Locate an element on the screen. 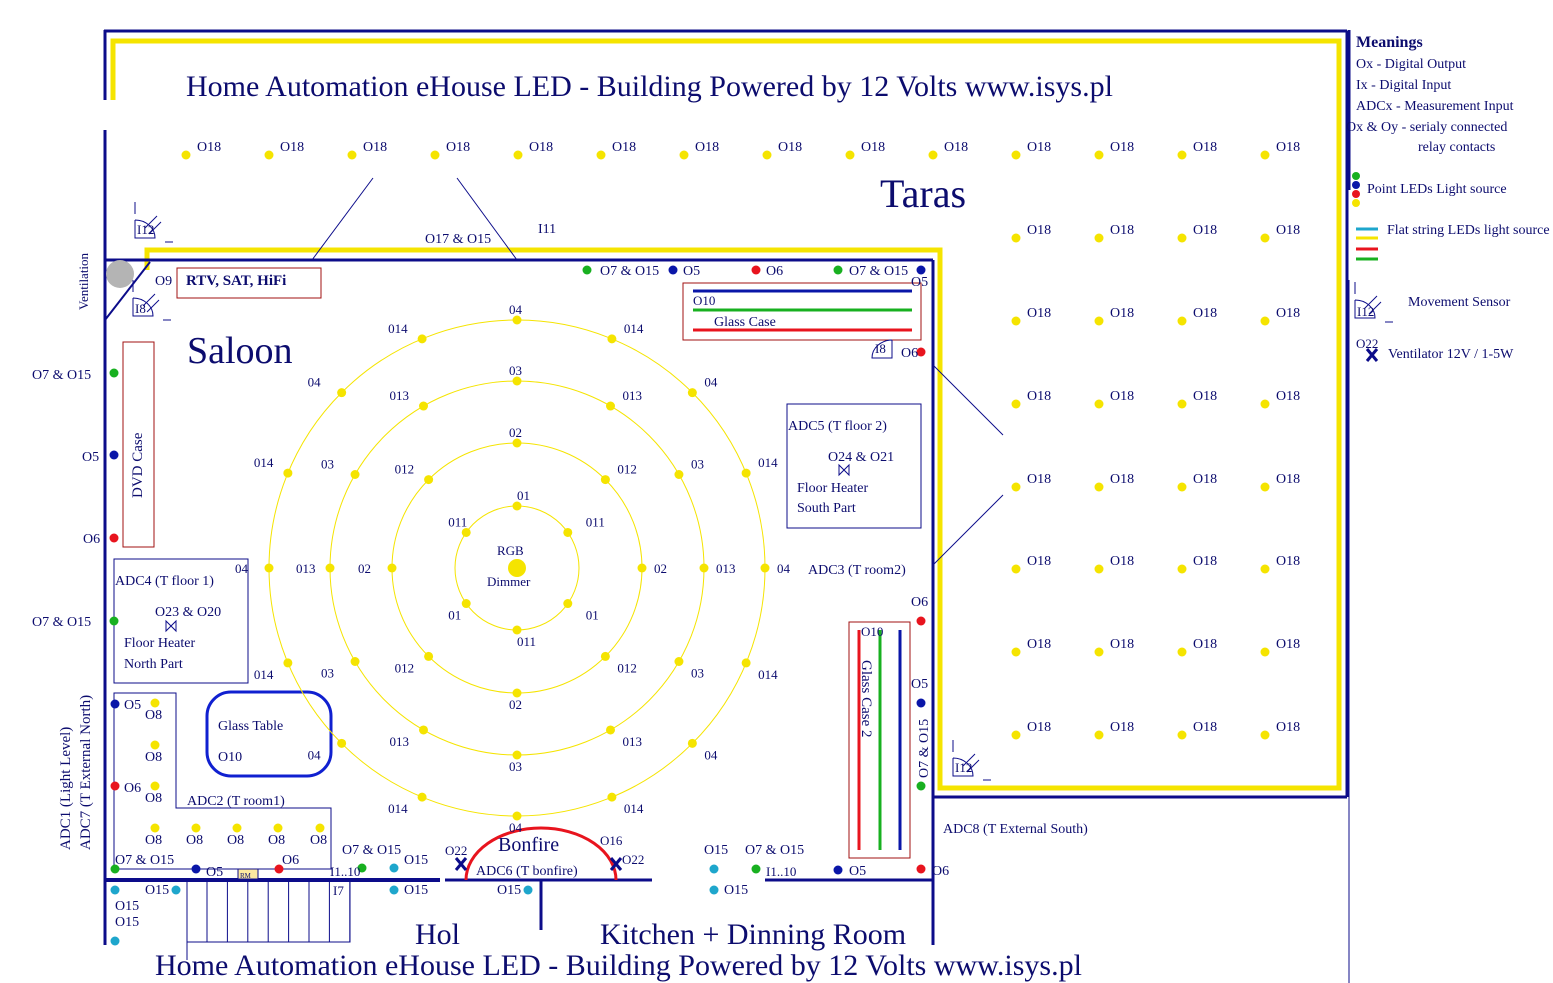  diagram-label: ADC4 (T floor 1) is located at coordinates (164, 581).